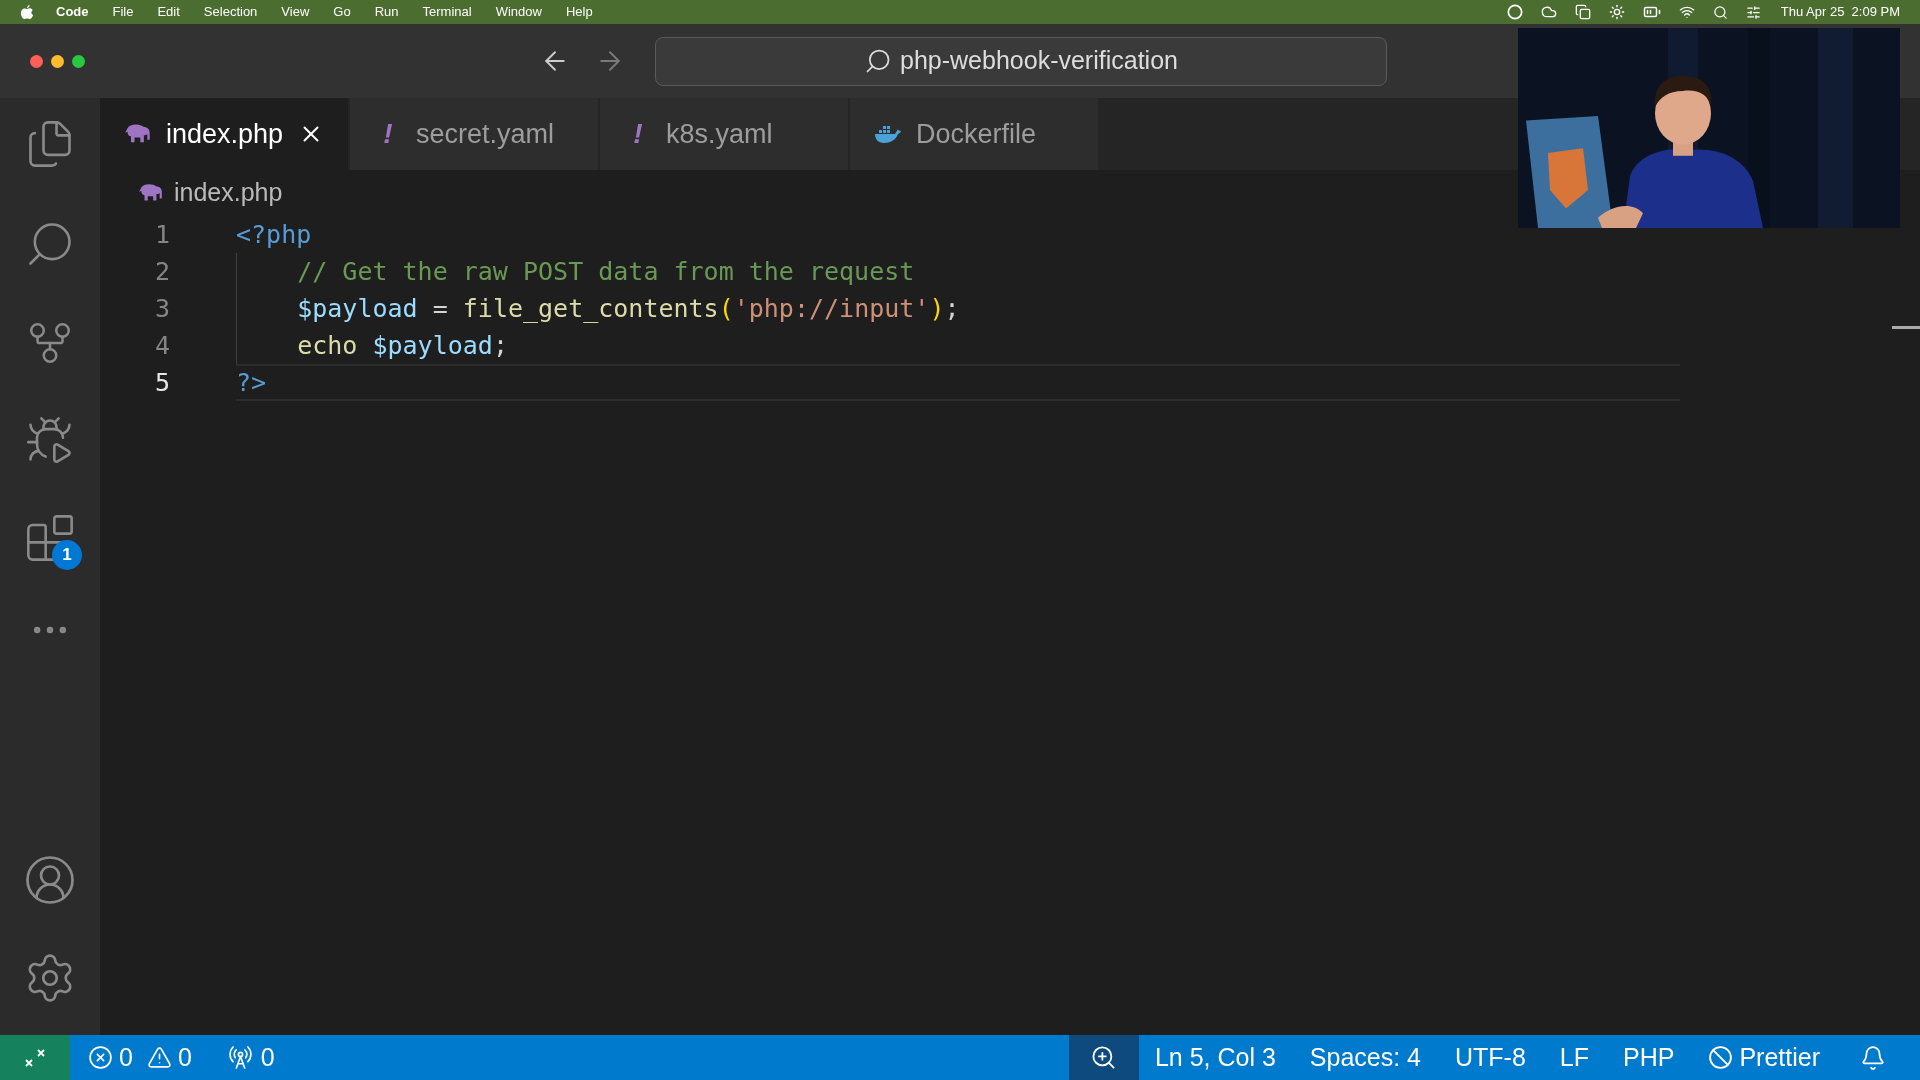  What do you see at coordinates (295, 12) in the screenshot?
I see `menu-item: View` at bounding box center [295, 12].